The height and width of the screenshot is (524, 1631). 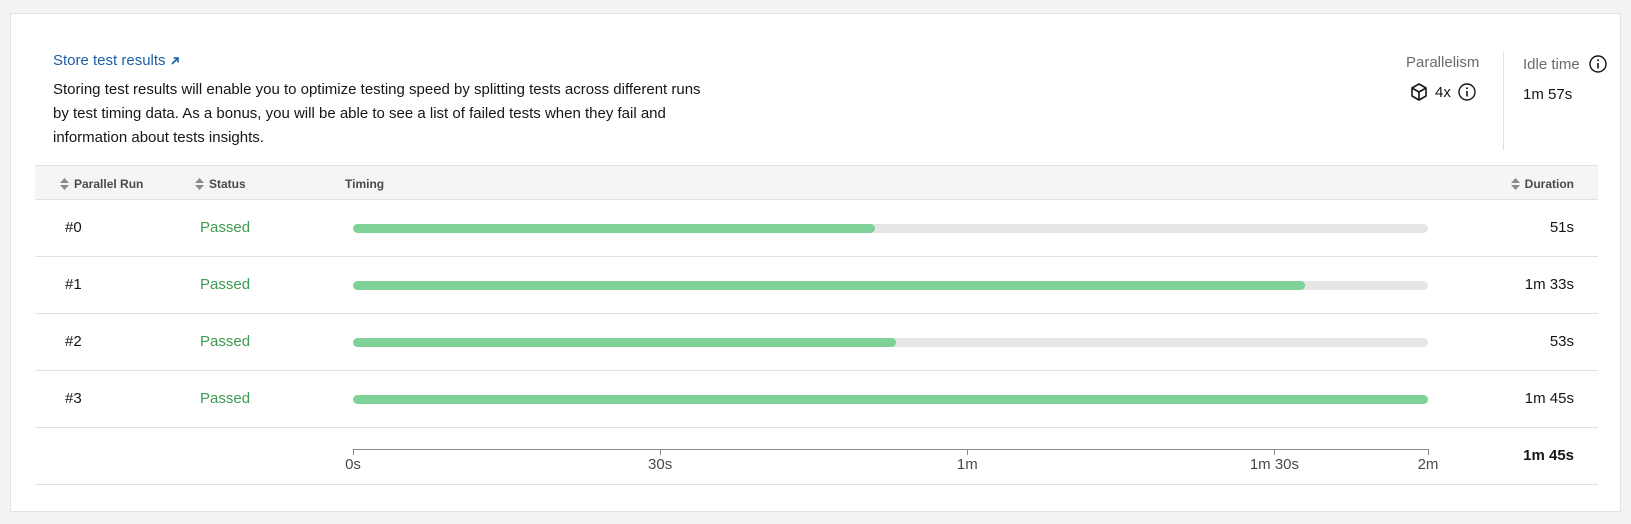 What do you see at coordinates (109, 184) in the screenshot?
I see `column-header-label: Parallel Run` at bounding box center [109, 184].